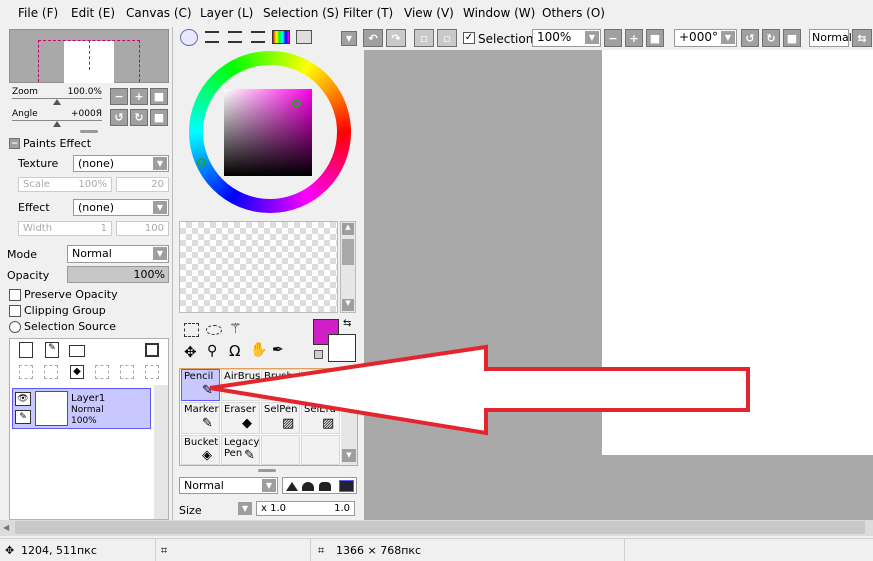 This screenshot has width=873, height=561. Describe the element at coordinates (235, 329) in the screenshot. I see `magic-wand-icon: ⚚` at that location.